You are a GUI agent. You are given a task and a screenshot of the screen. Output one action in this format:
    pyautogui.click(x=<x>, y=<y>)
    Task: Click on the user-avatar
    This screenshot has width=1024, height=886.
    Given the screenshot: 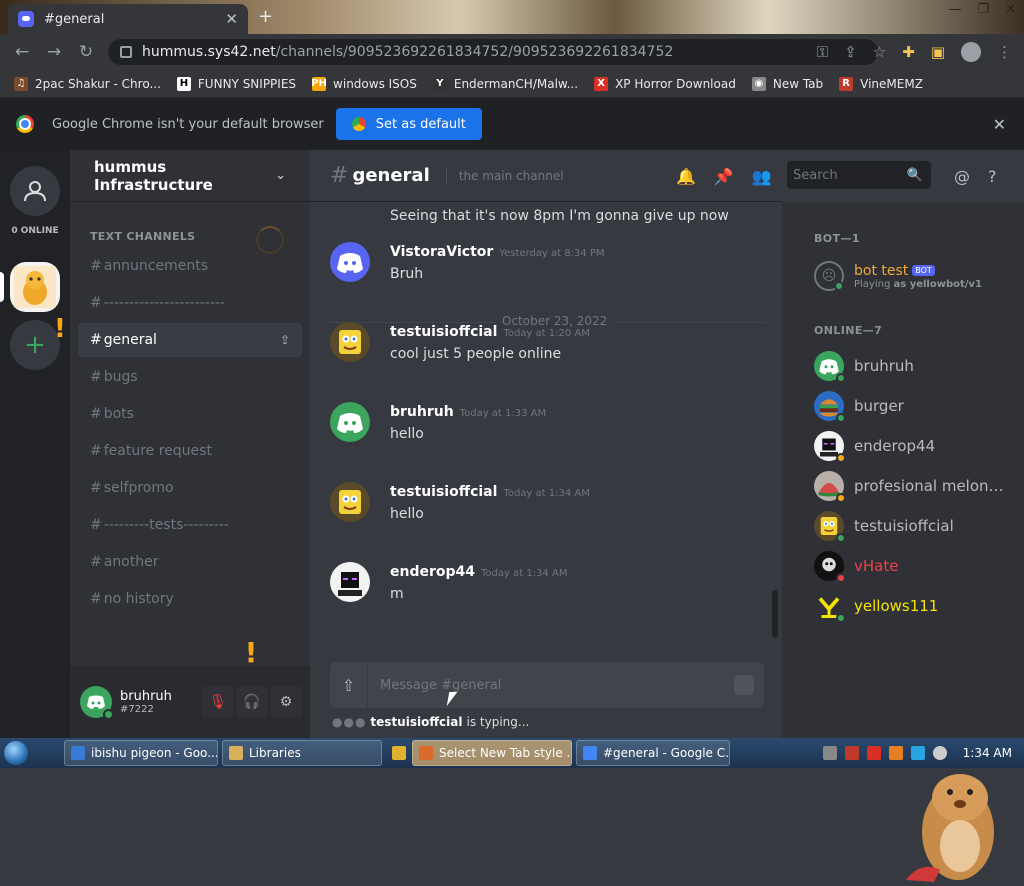 What is the action you would take?
    pyautogui.click(x=97, y=703)
    